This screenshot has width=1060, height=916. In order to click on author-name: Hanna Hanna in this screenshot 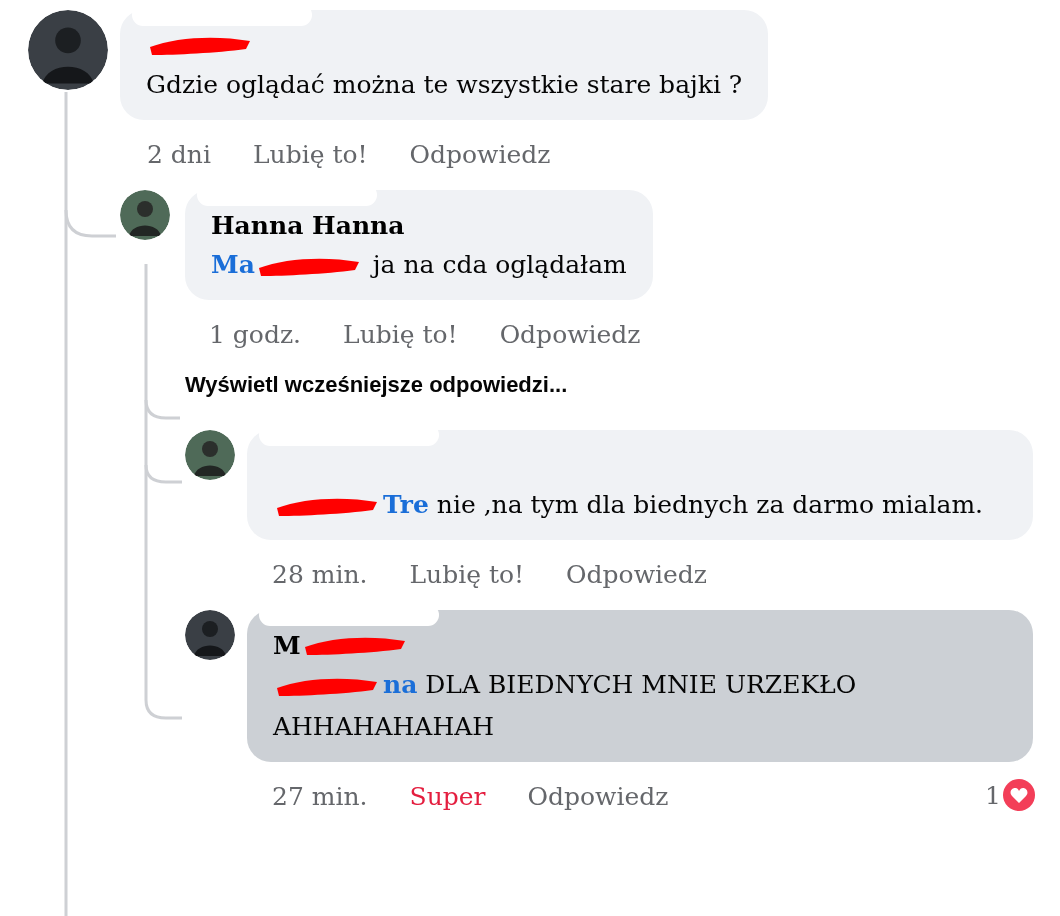, I will do `click(308, 226)`.